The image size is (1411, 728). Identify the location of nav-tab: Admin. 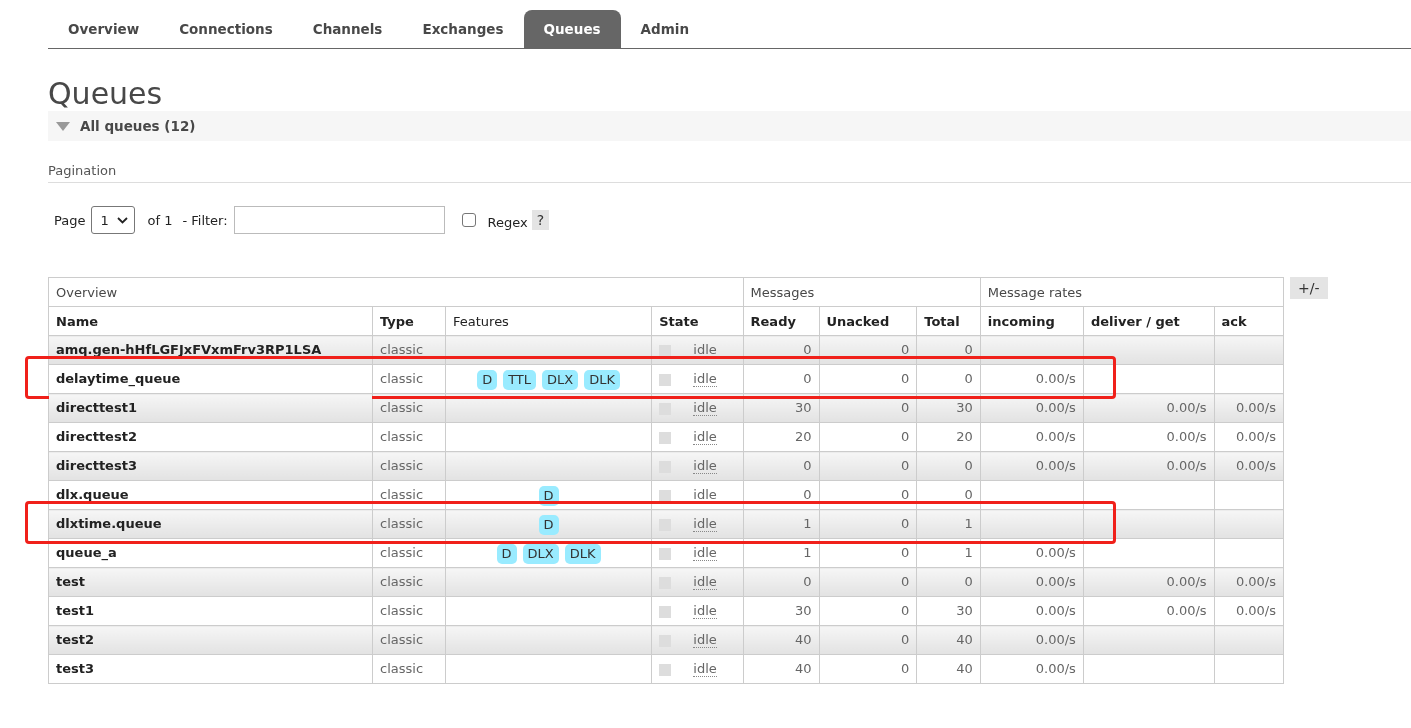
(664, 29).